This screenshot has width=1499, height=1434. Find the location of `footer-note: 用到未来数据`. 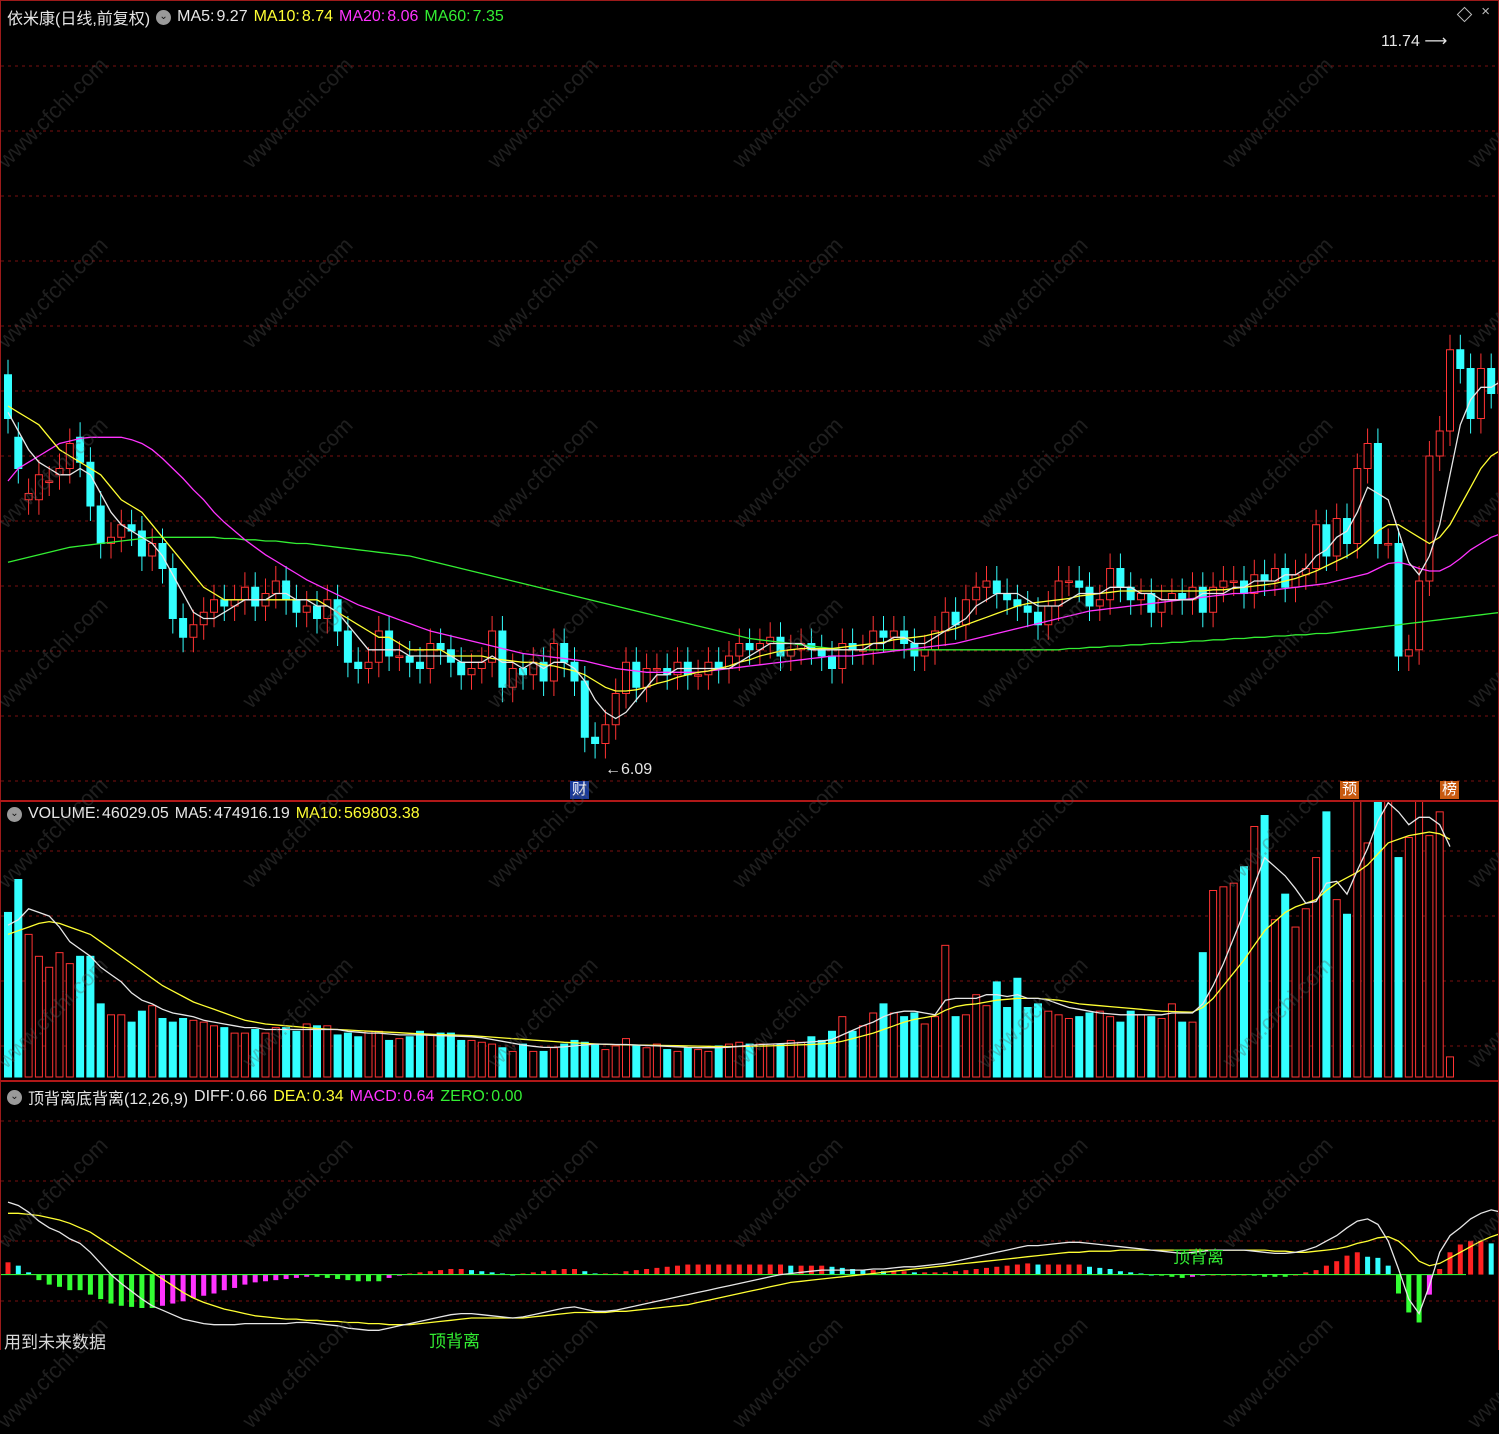

footer-note: 用到未来数据 is located at coordinates (55, 1342).